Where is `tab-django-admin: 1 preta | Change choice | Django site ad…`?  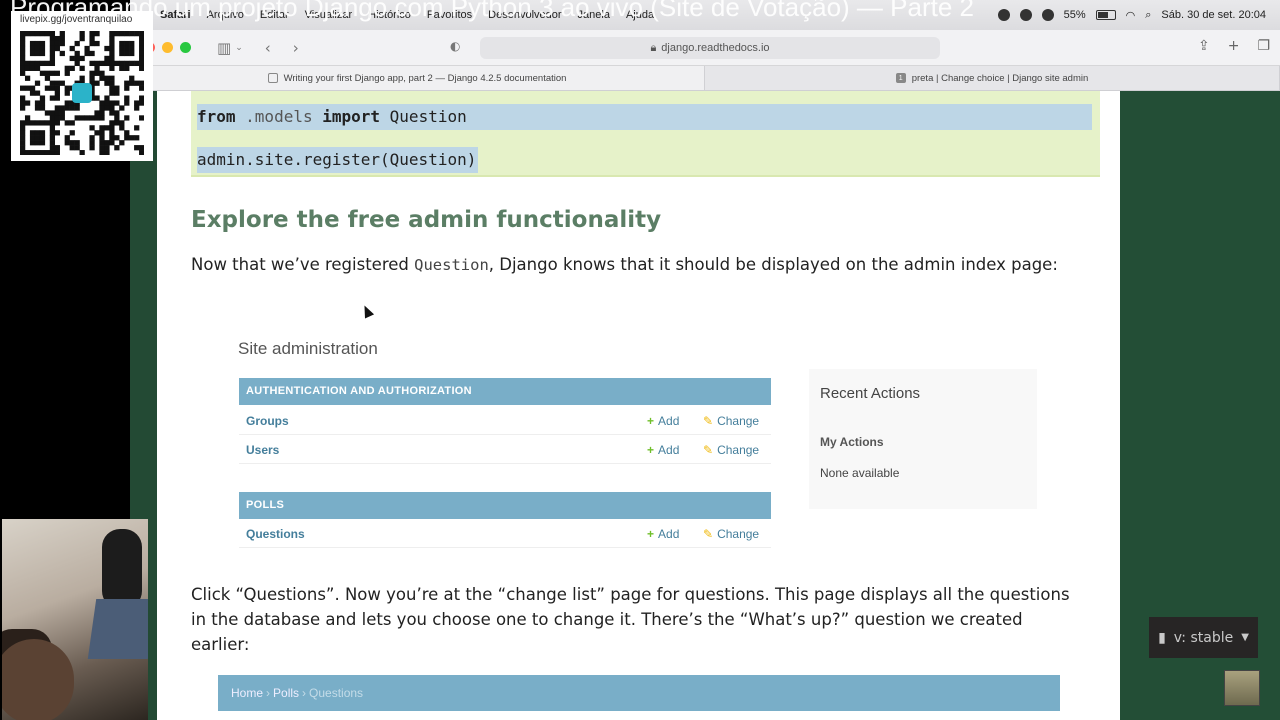 tab-django-admin: 1 preta | Change choice | Django site ad… is located at coordinates (992, 78).